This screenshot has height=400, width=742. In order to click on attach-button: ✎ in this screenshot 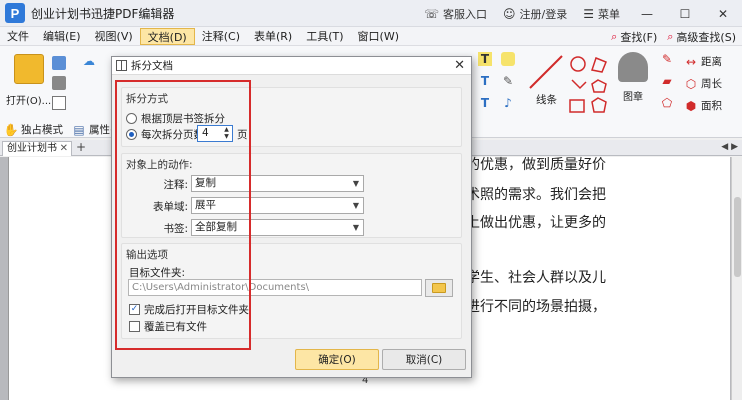, I will do `click(509, 81)`.